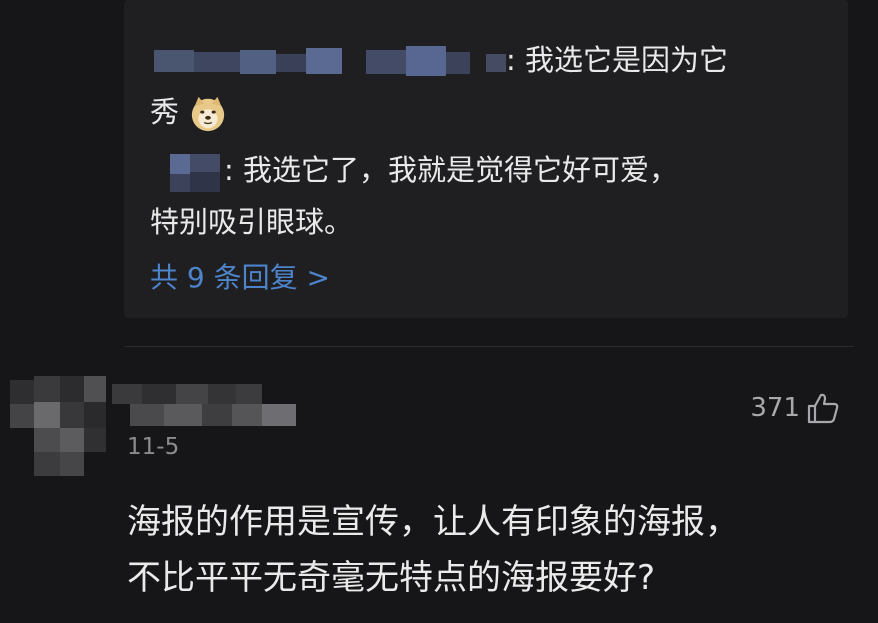 The image size is (878, 623). What do you see at coordinates (208, 114) in the screenshot?
I see `doge-emoji-icon` at bounding box center [208, 114].